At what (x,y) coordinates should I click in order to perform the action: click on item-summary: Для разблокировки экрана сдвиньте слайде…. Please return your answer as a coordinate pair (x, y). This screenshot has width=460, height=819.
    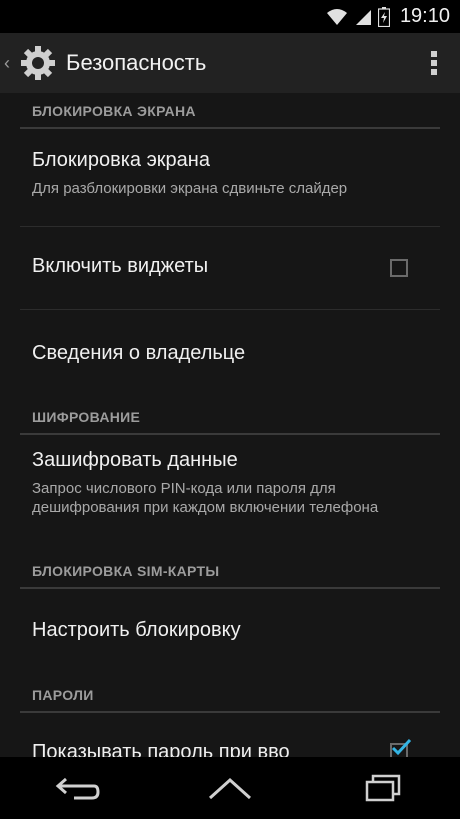
    Looking at the image, I should click on (190, 188).